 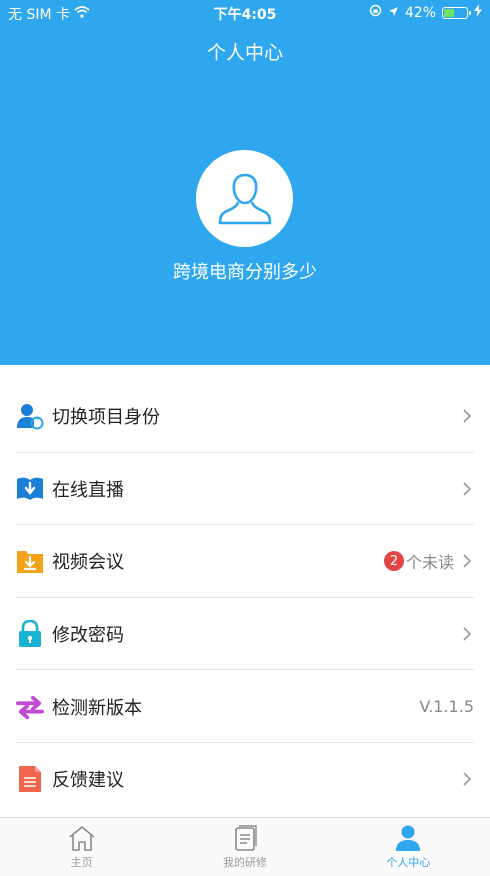 What do you see at coordinates (30, 561) in the screenshot?
I see `download-folder-icon` at bounding box center [30, 561].